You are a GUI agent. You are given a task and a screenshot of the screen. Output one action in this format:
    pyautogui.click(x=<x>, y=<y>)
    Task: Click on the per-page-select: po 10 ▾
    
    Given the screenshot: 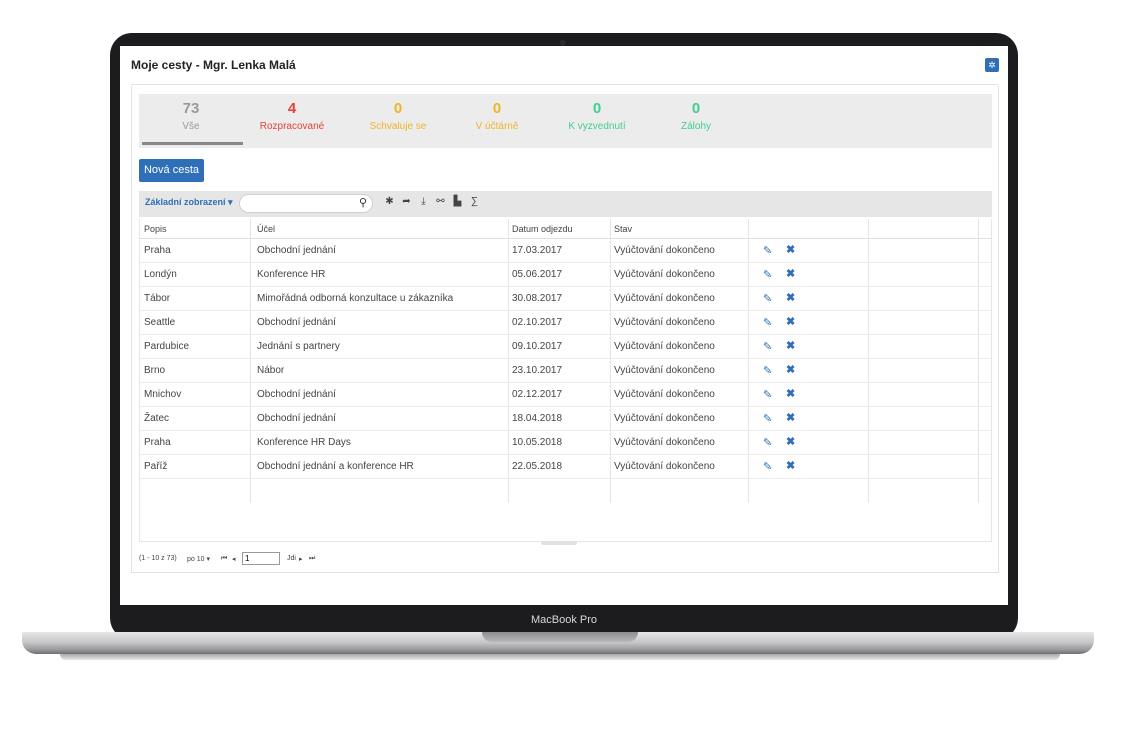 What is the action you would take?
    pyautogui.click(x=198, y=559)
    